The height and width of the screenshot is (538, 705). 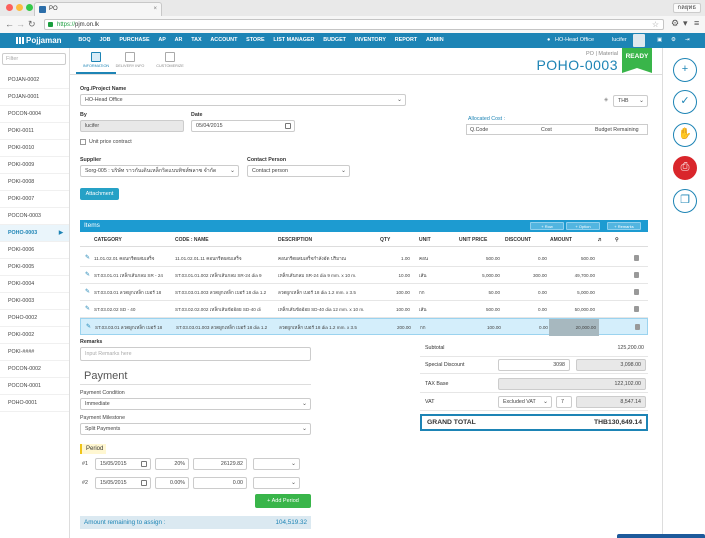 I want to click on remarks-input: Input Remarks here, so click(x=195, y=354).